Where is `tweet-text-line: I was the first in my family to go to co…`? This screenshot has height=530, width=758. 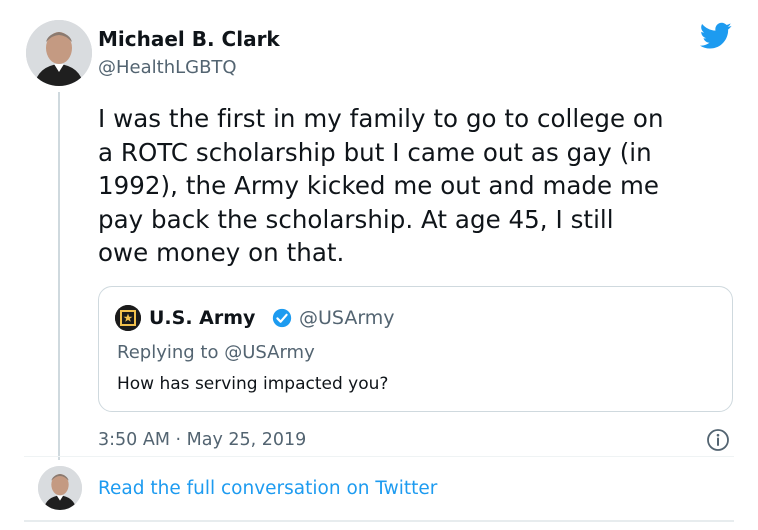
tweet-text-line: I was the first in my family to go to co… is located at coordinates (381, 118).